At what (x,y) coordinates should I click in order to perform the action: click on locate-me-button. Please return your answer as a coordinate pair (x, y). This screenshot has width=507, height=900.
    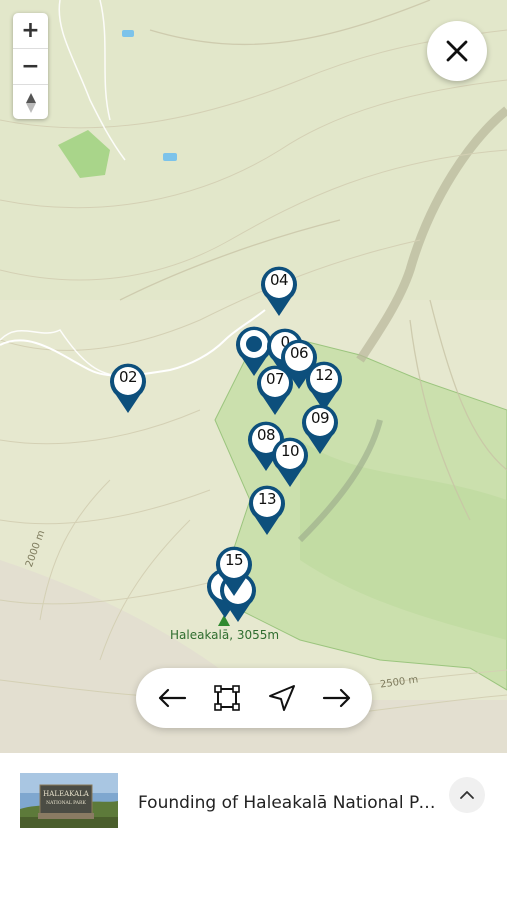
    Looking at the image, I should click on (282, 698).